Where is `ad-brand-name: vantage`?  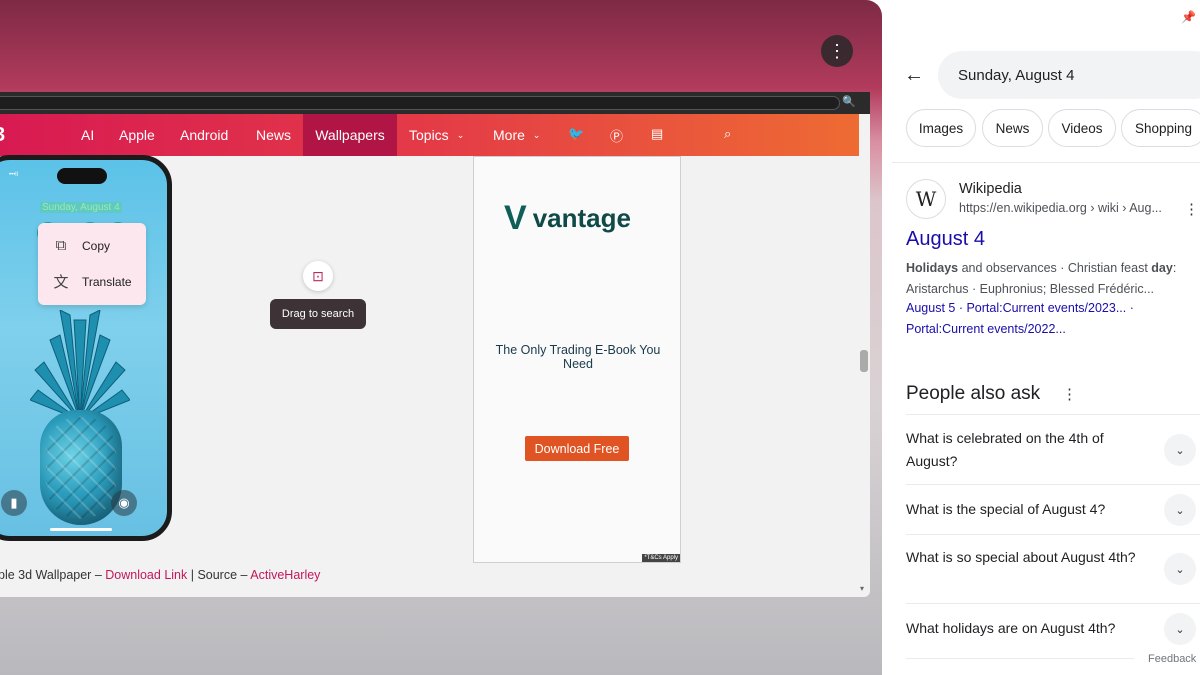 ad-brand-name: vantage is located at coordinates (581, 217).